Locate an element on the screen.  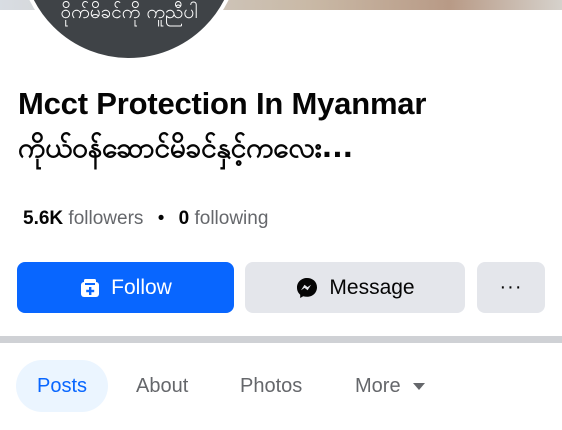
message-button: Message is located at coordinates (355, 287).